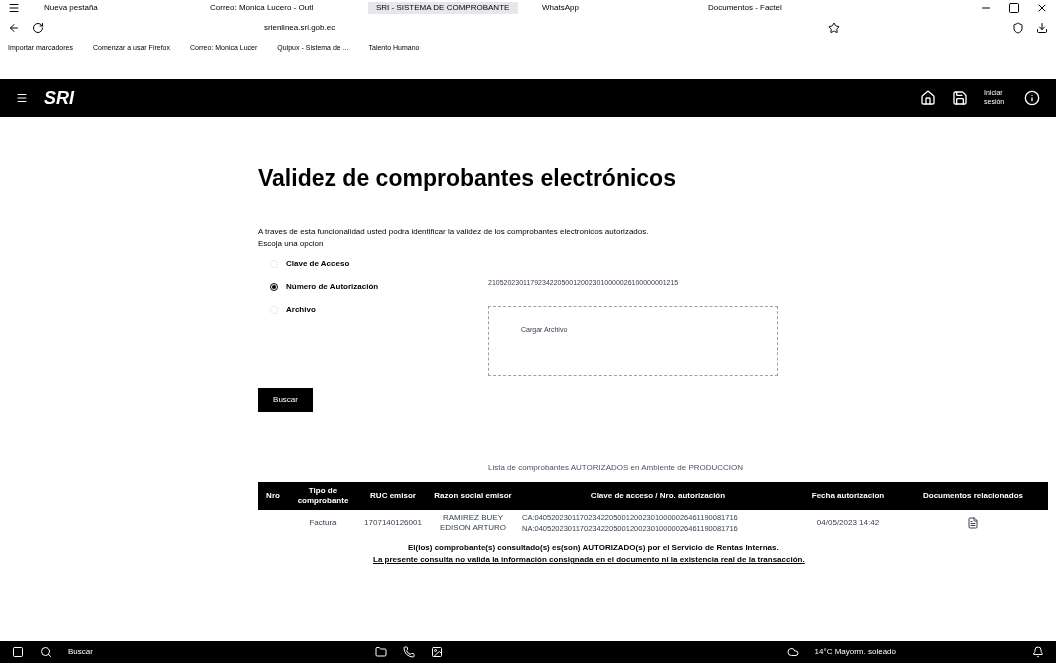 Image resolution: width=1056 pixels, height=663 pixels. Describe the element at coordinates (792, 652) in the screenshot. I see `weather-icon` at that location.